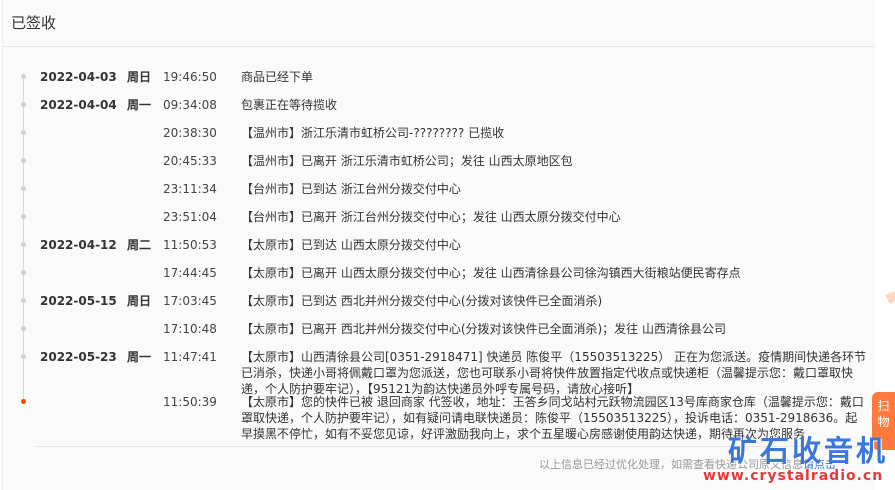  I want to click on row-time: 11:50:39, so click(190, 402).